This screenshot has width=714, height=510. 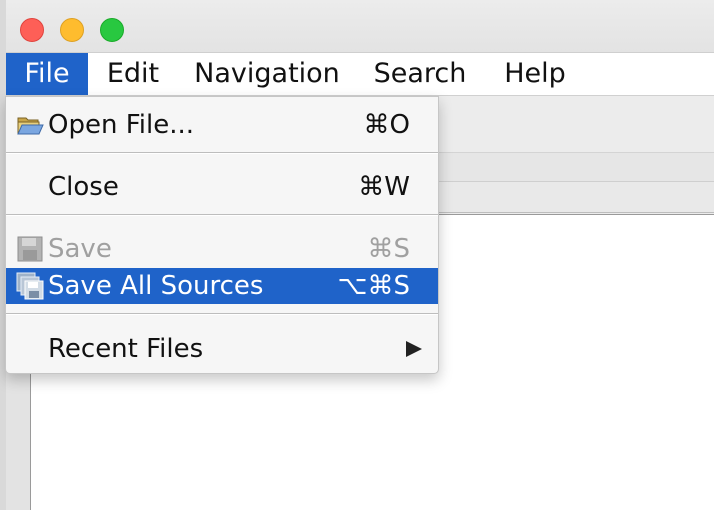 What do you see at coordinates (156, 286) in the screenshot?
I see `menu-item-label: Save All Sources` at bounding box center [156, 286].